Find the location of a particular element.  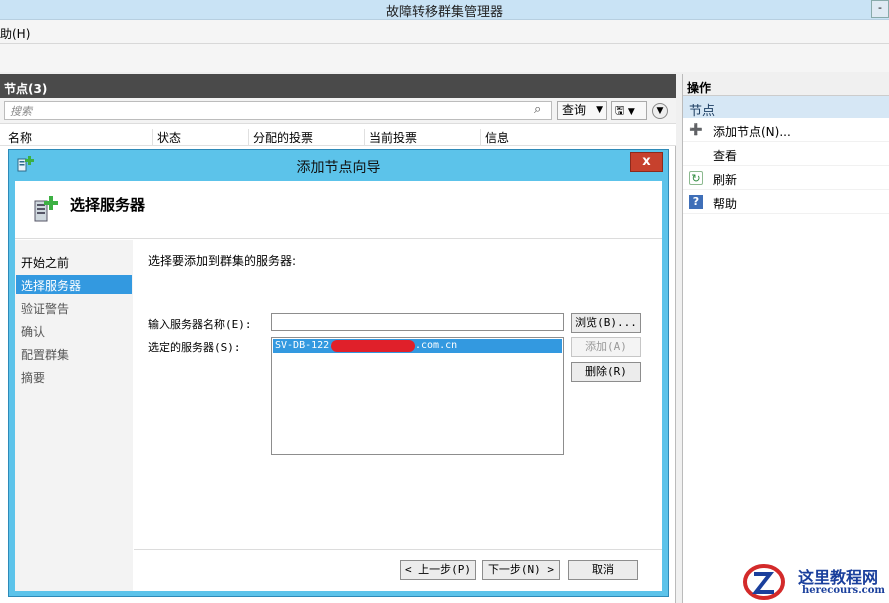

wizard-step-active: 选择服务器 is located at coordinates (74, 284).